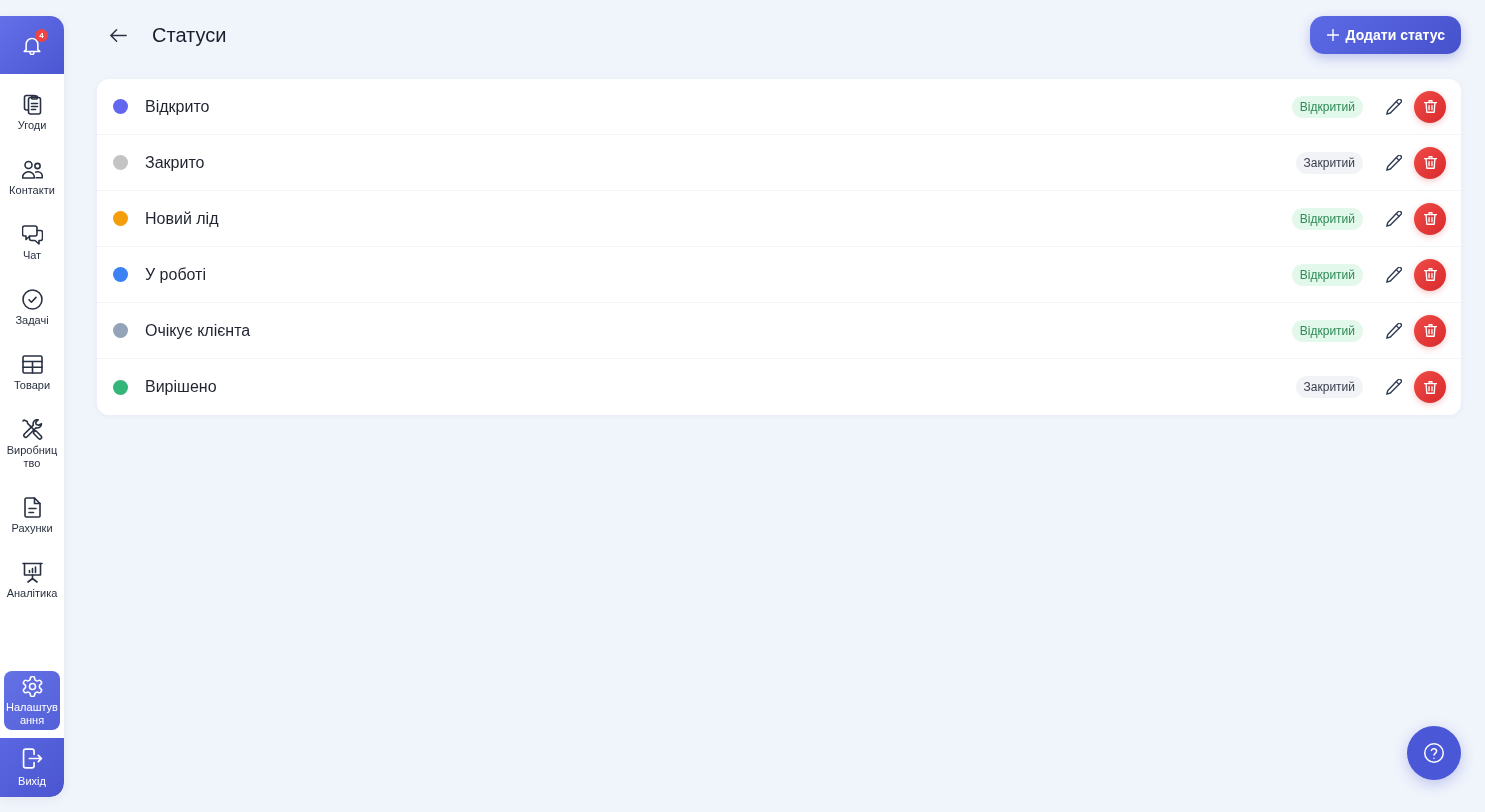  I want to click on bell-icon, so click(32, 45).